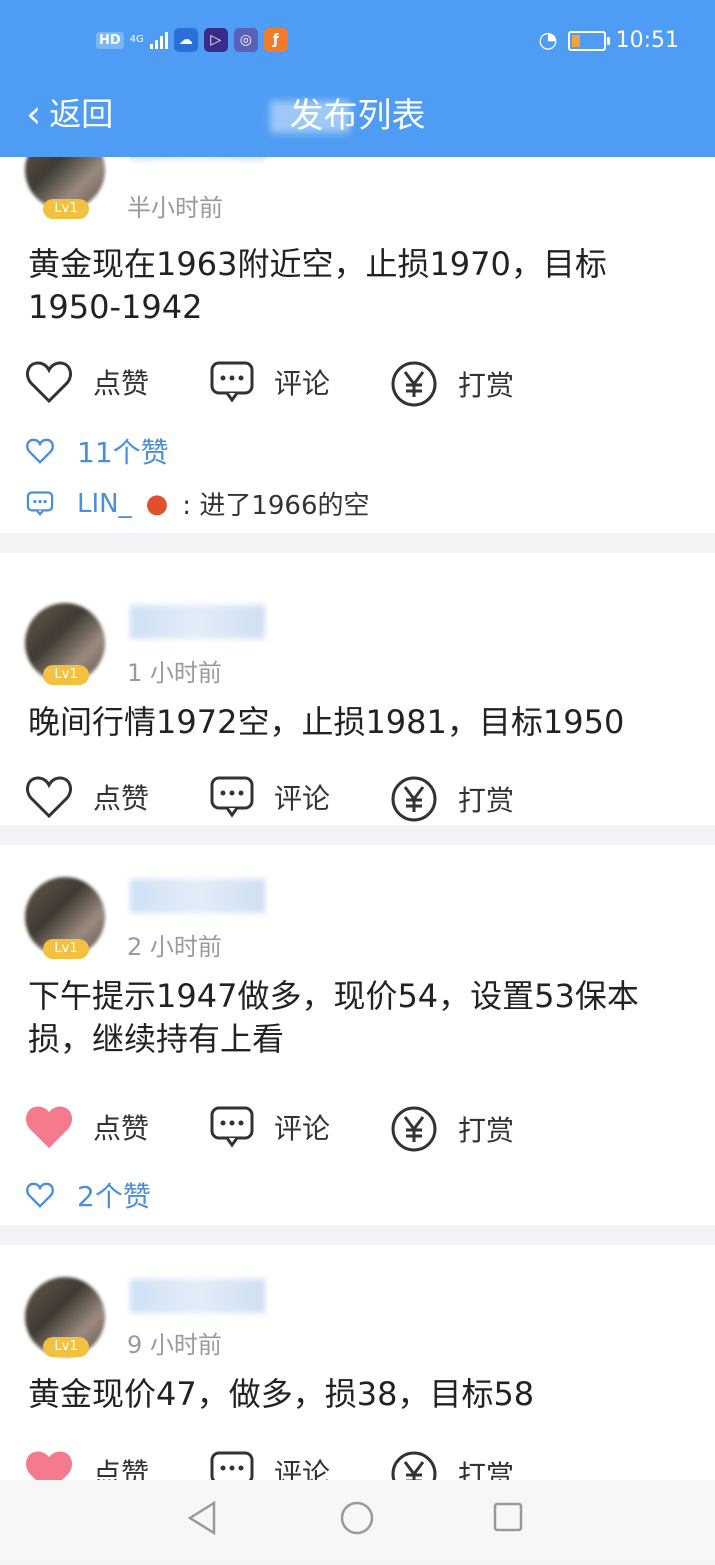  I want to click on app-icon-search: ◎, so click(245, 40).